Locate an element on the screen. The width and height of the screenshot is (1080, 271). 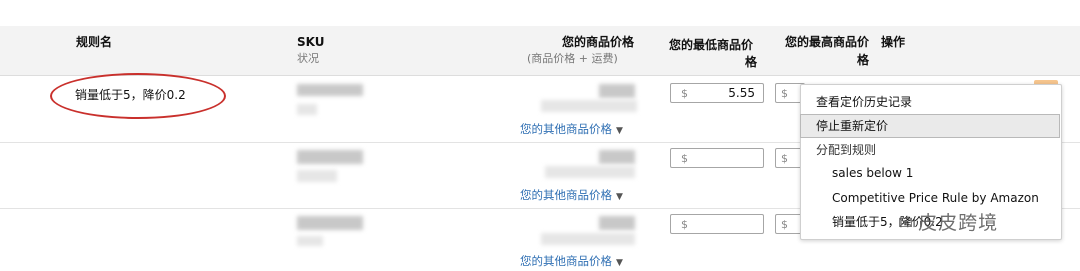
watermark: ✉ 皮皮跨境 is located at coordinates (948, 221).